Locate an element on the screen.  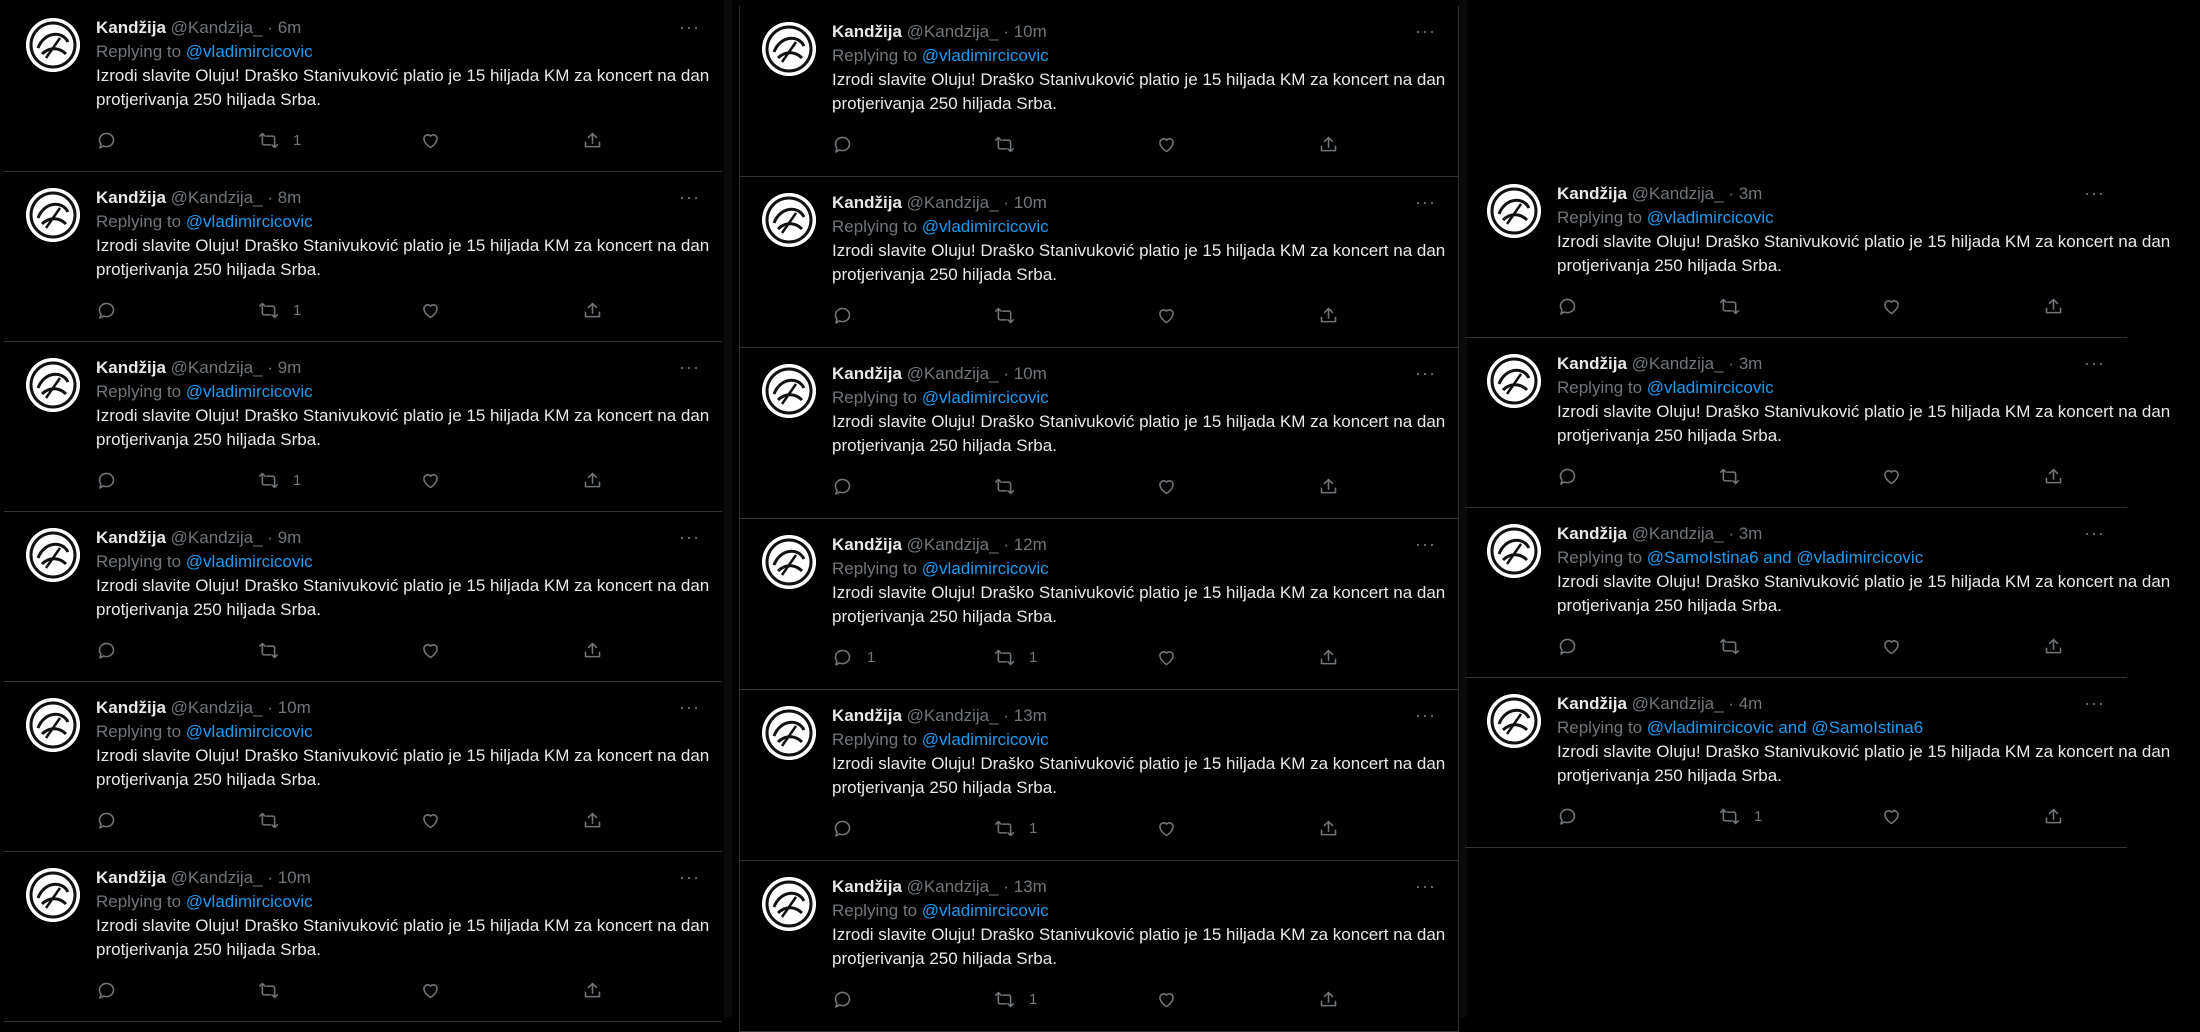
reply-button: 1 is located at coordinates (913, 657).